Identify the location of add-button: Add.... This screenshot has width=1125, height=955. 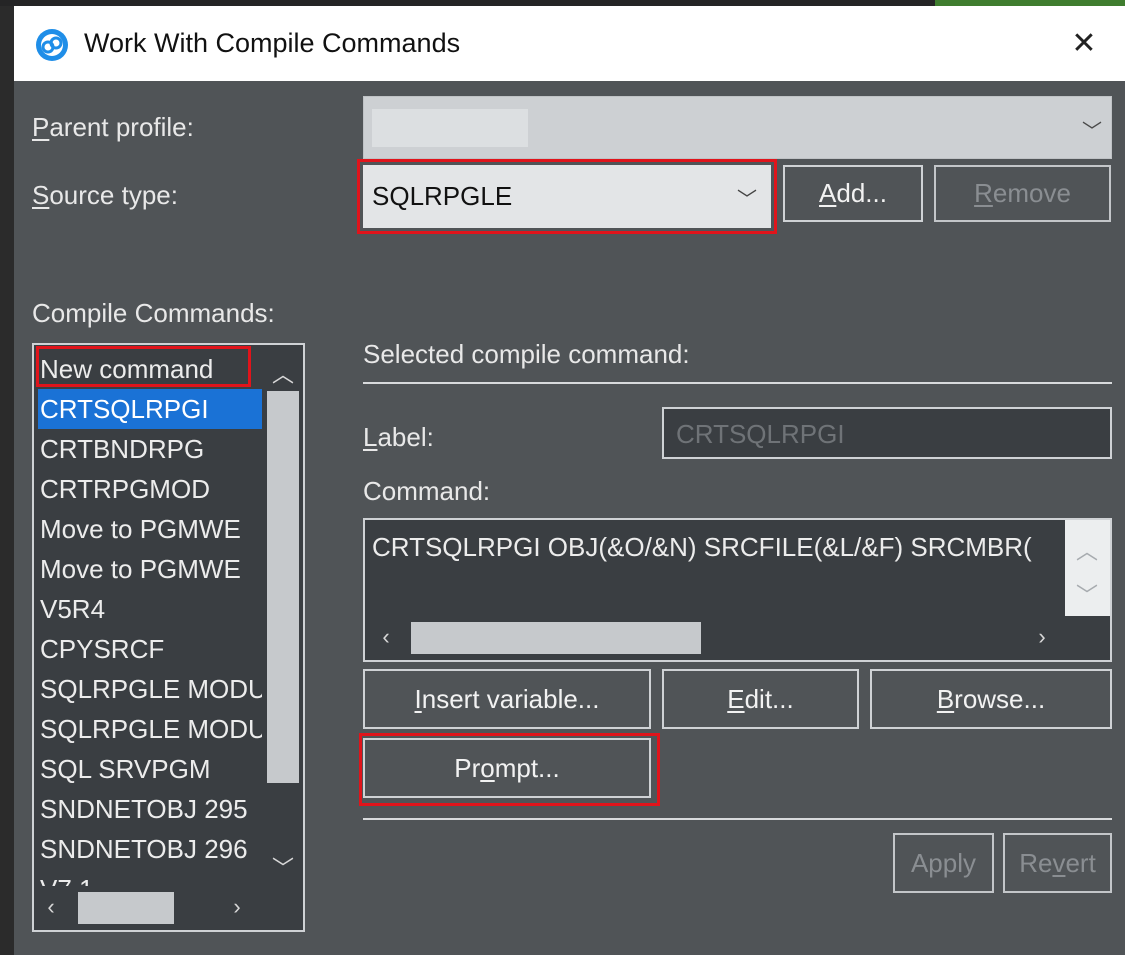
(853, 193).